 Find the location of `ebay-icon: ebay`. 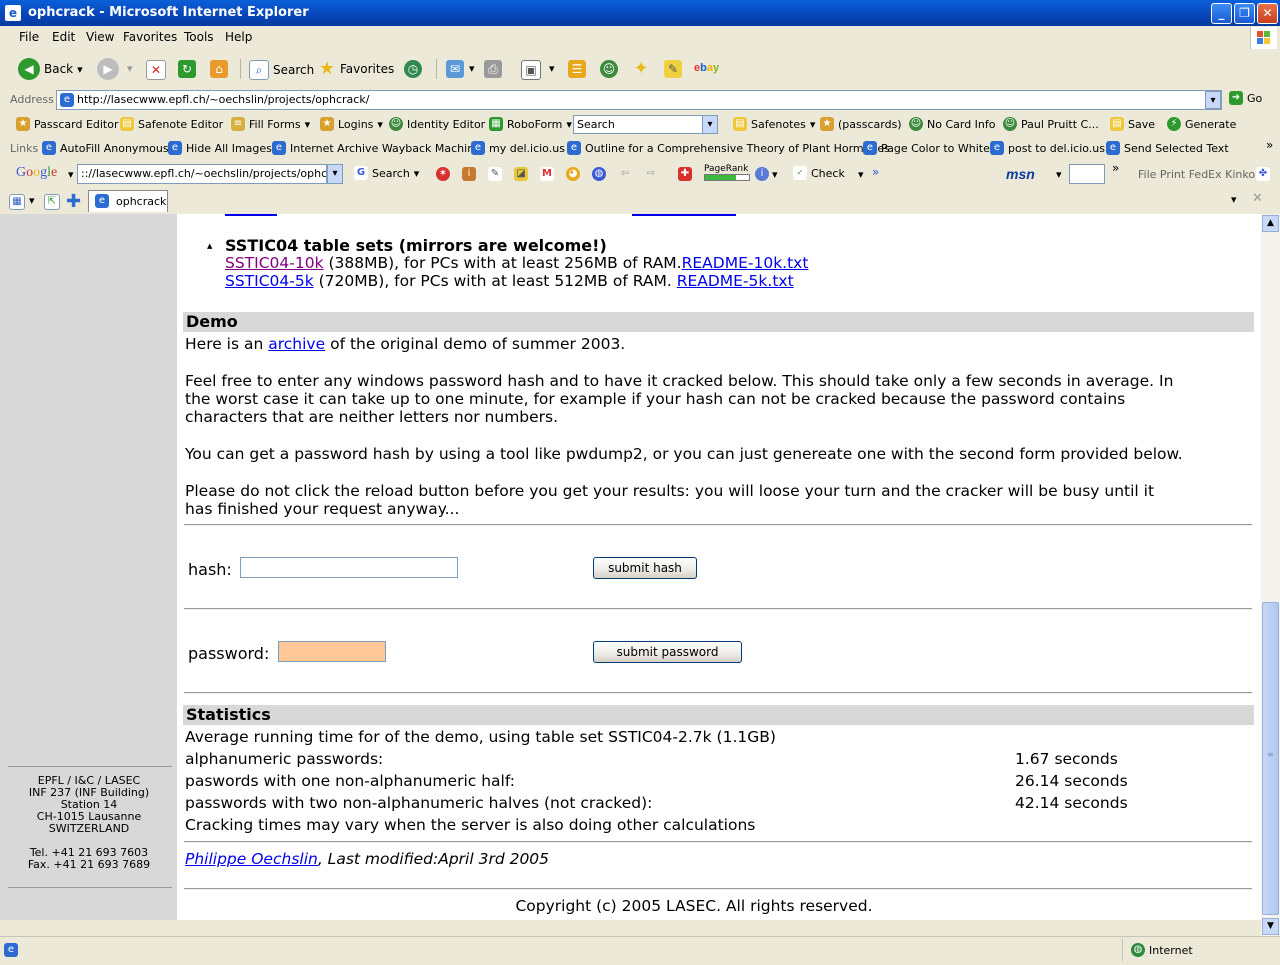

ebay-icon: ebay is located at coordinates (706, 68).